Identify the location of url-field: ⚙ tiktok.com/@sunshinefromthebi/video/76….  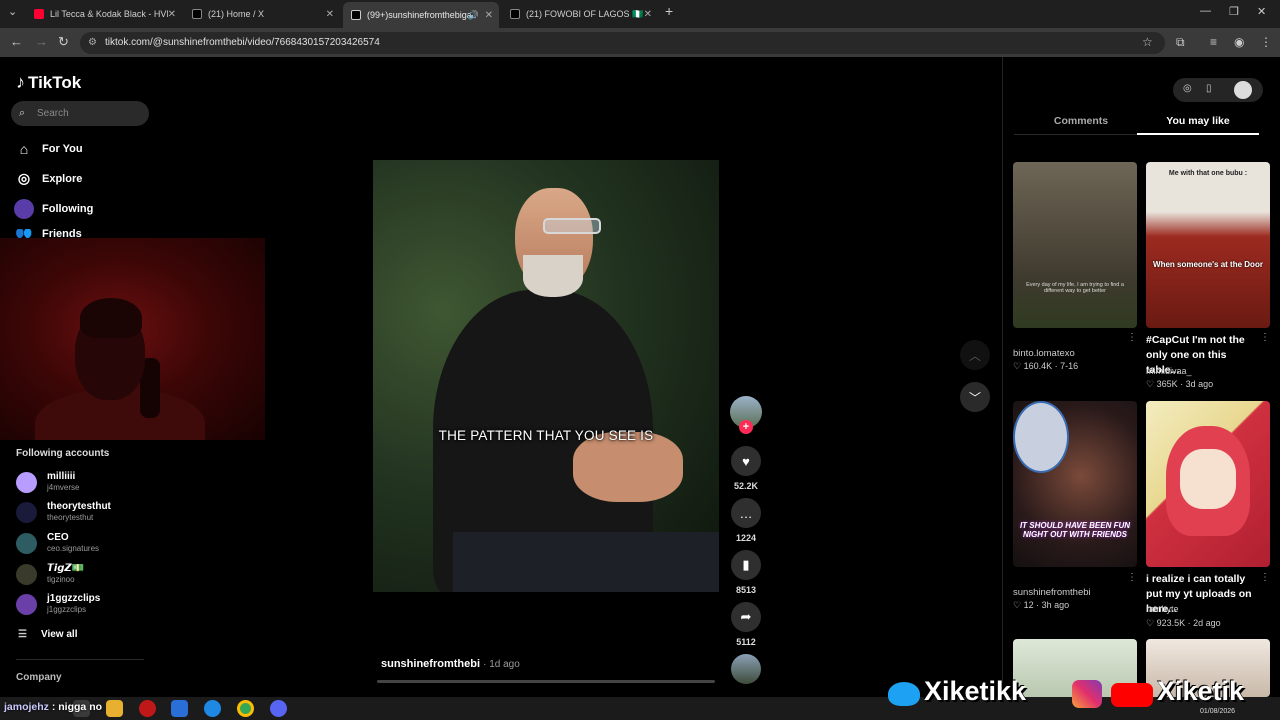
(622, 43).